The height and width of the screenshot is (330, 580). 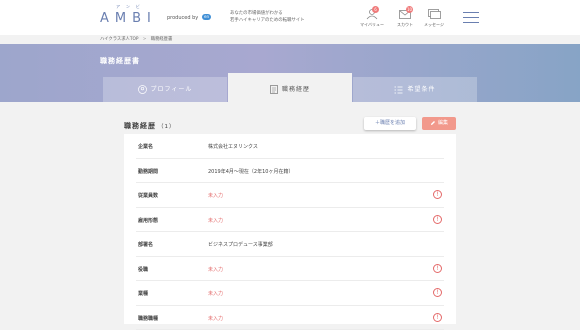 What do you see at coordinates (290, 220) in the screenshot?
I see `detail-row: 雇用形態 未入力!` at bounding box center [290, 220].